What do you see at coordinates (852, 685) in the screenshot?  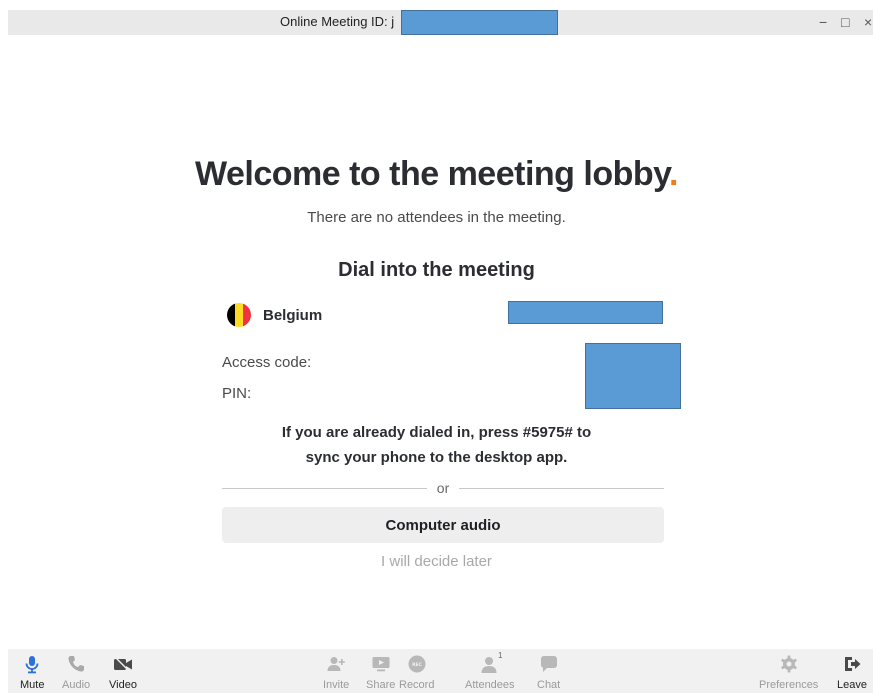 I see `leave-label: Leave` at bounding box center [852, 685].